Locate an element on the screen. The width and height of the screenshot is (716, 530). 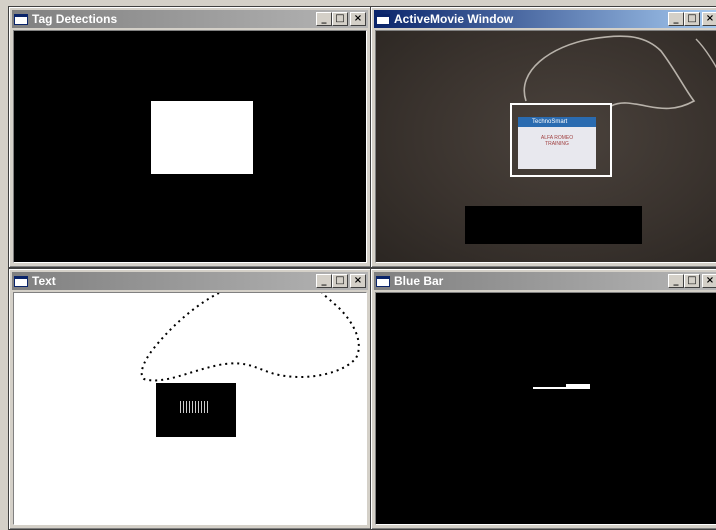
active-movie-titlebar: ActiveMovie Window _ □ × is located at coordinates (545, 19).